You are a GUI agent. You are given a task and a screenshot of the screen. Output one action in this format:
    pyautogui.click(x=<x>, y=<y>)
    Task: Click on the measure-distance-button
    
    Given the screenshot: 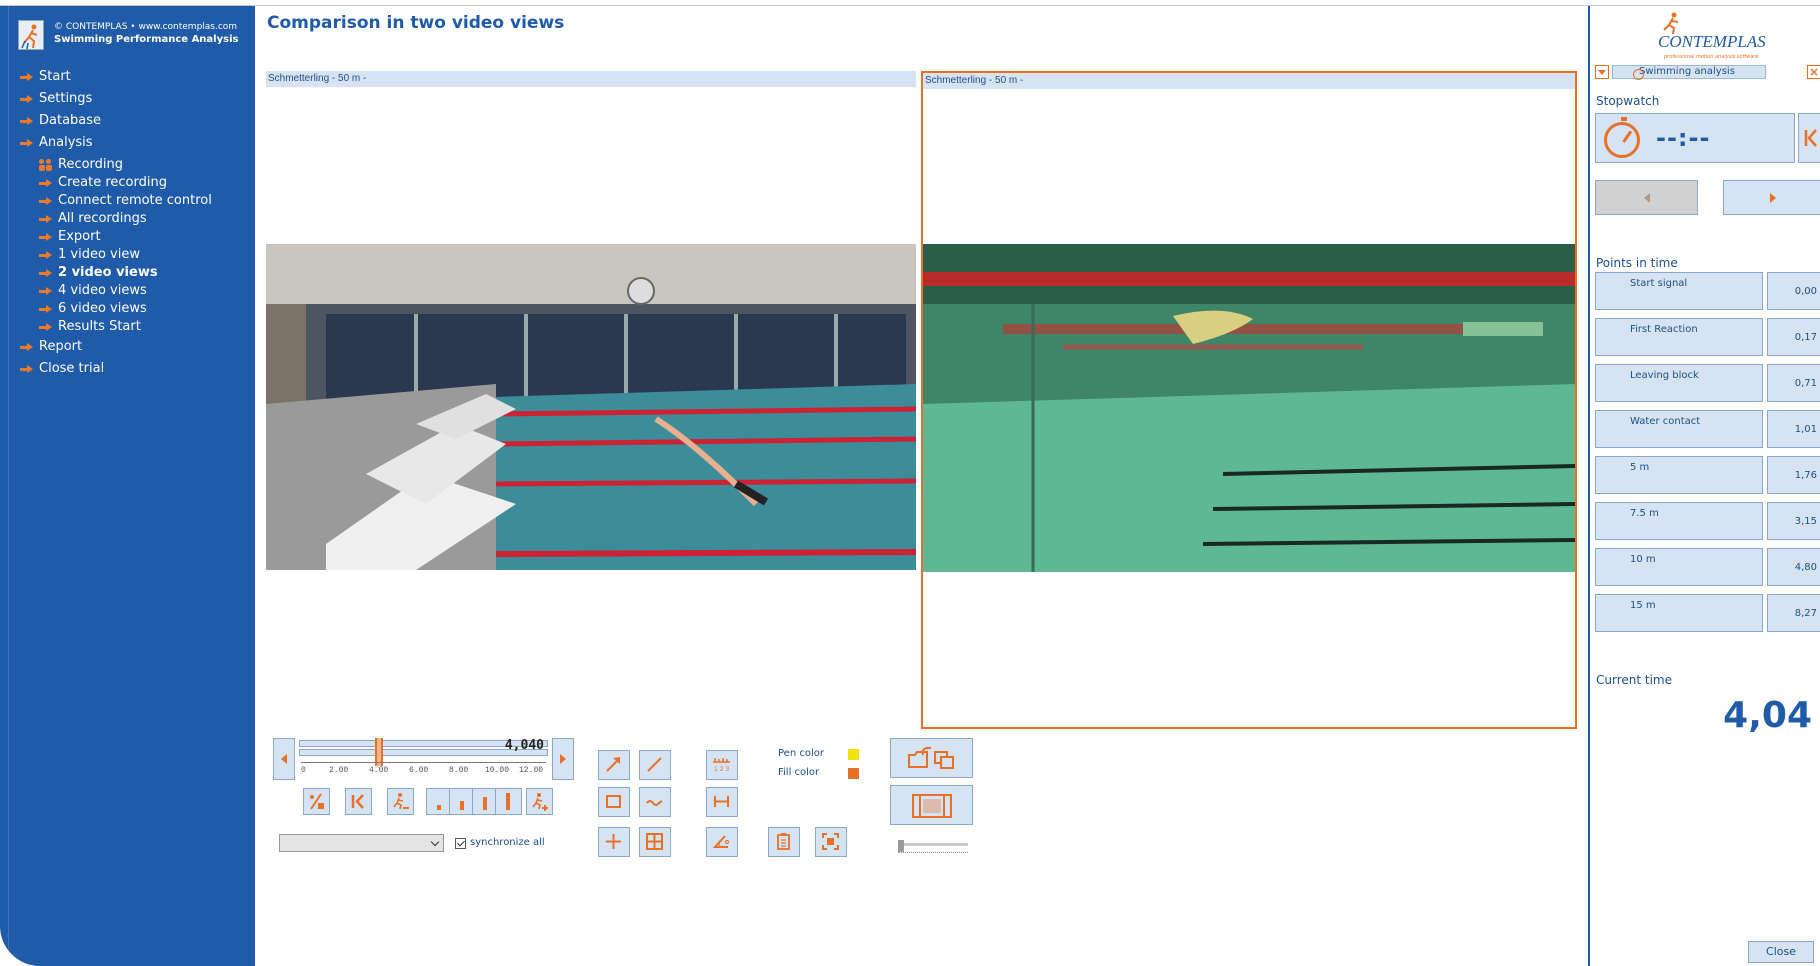 What is the action you would take?
    pyautogui.click(x=722, y=802)
    